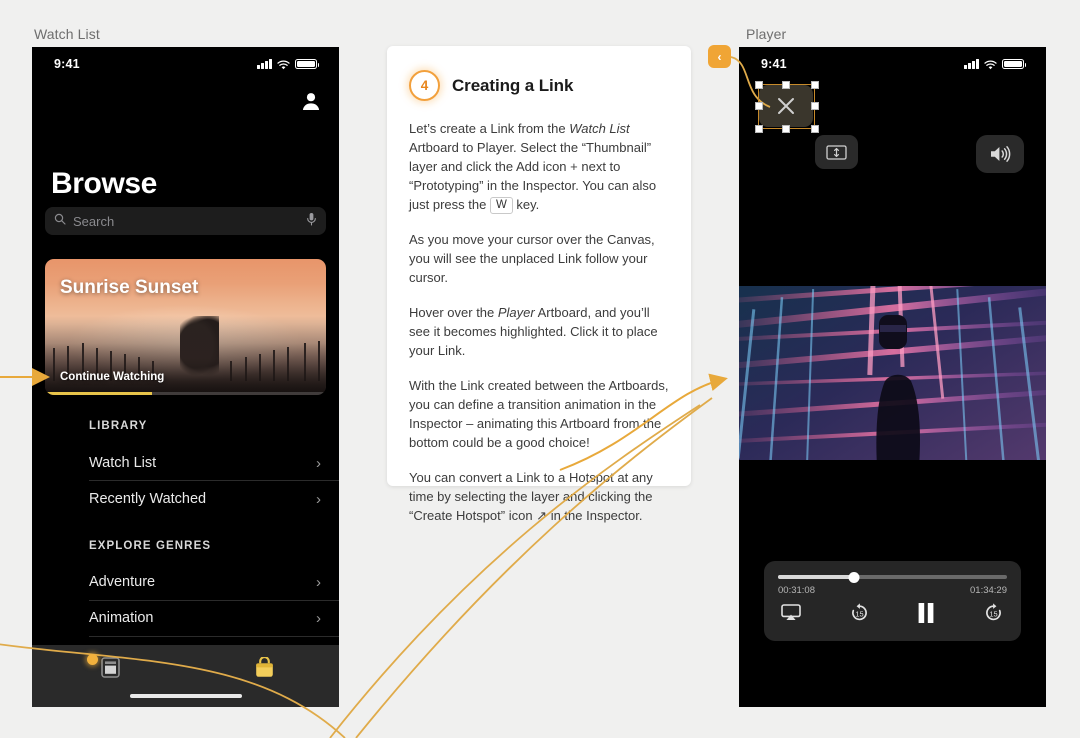  What do you see at coordinates (1000, 154) in the screenshot?
I see `volume-button` at bounding box center [1000, 154].